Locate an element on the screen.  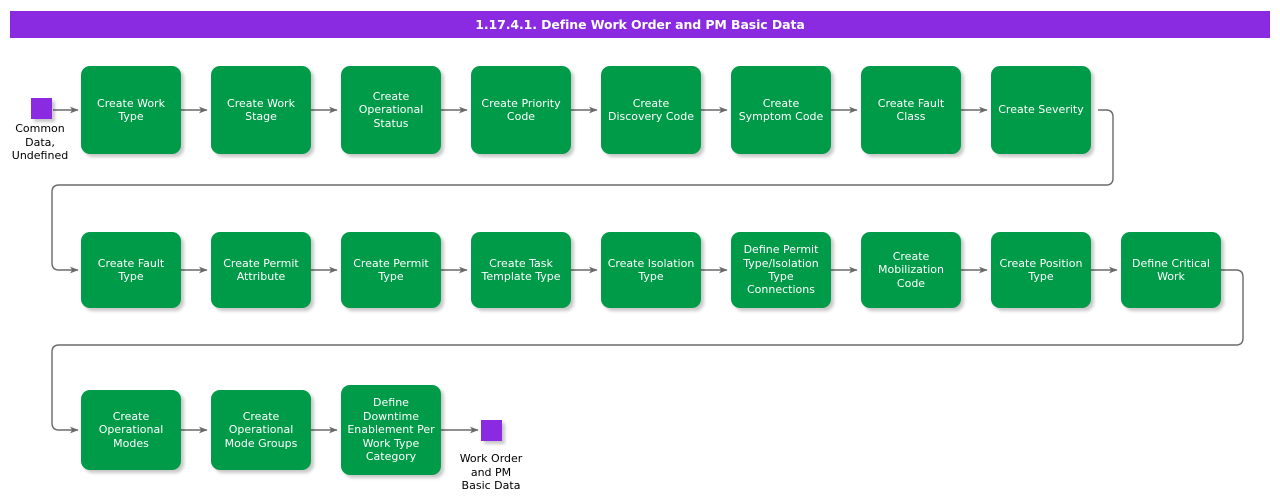
node-label: Define Critical Work is located at coordinates (1171, 269).